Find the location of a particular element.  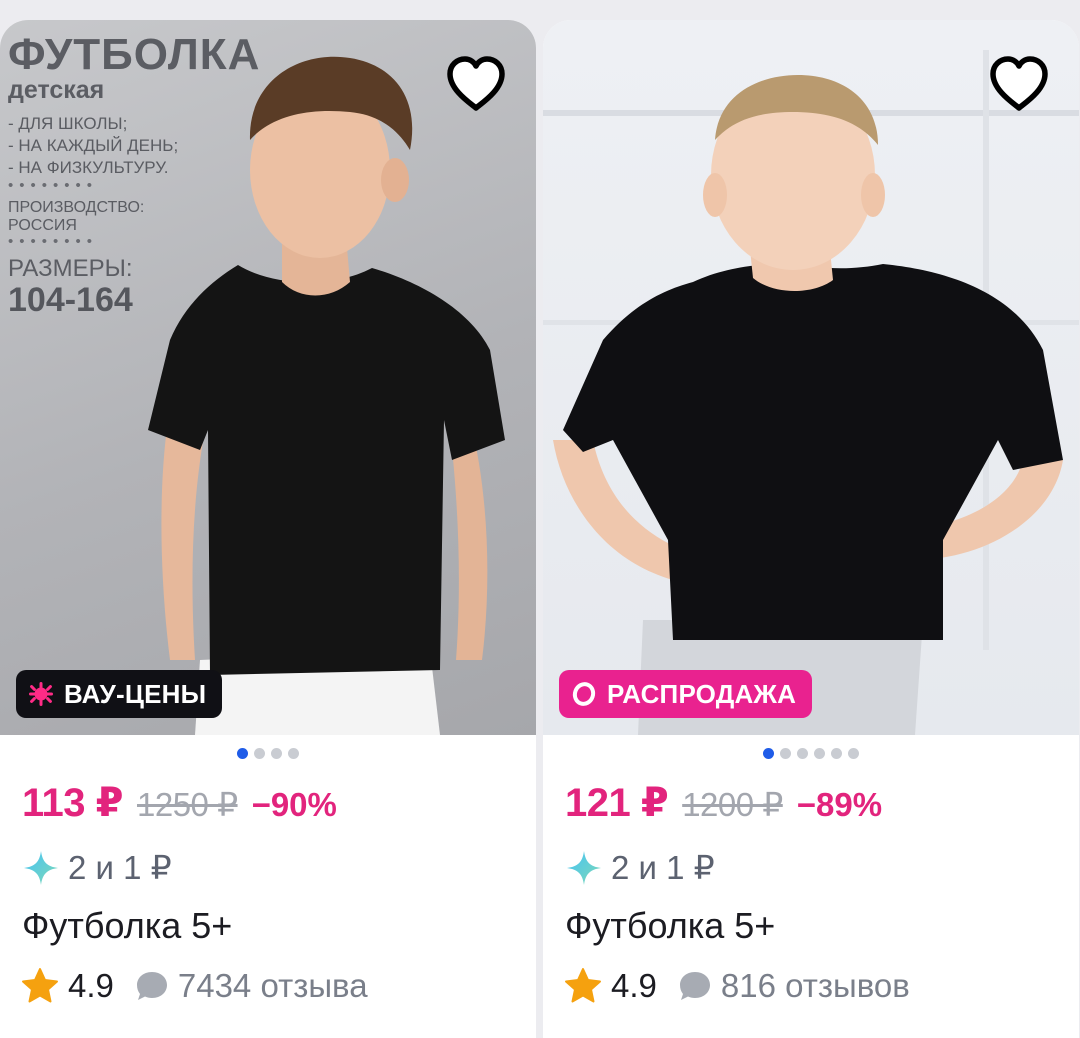

caption-sizes-value: 104-164 is located at coordinates (70, 300).